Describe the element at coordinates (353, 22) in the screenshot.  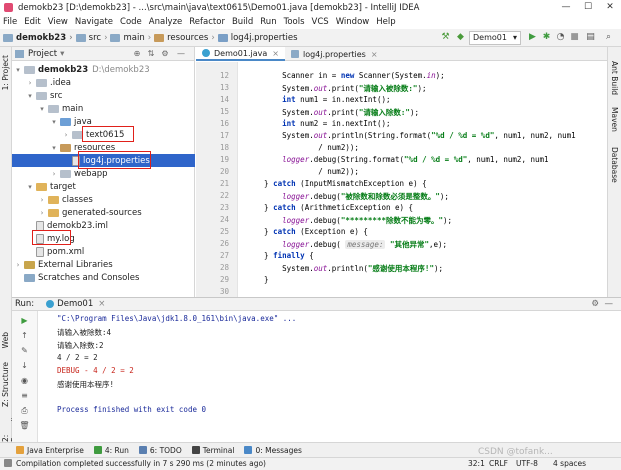
I see `menu-window: Window` at that location.